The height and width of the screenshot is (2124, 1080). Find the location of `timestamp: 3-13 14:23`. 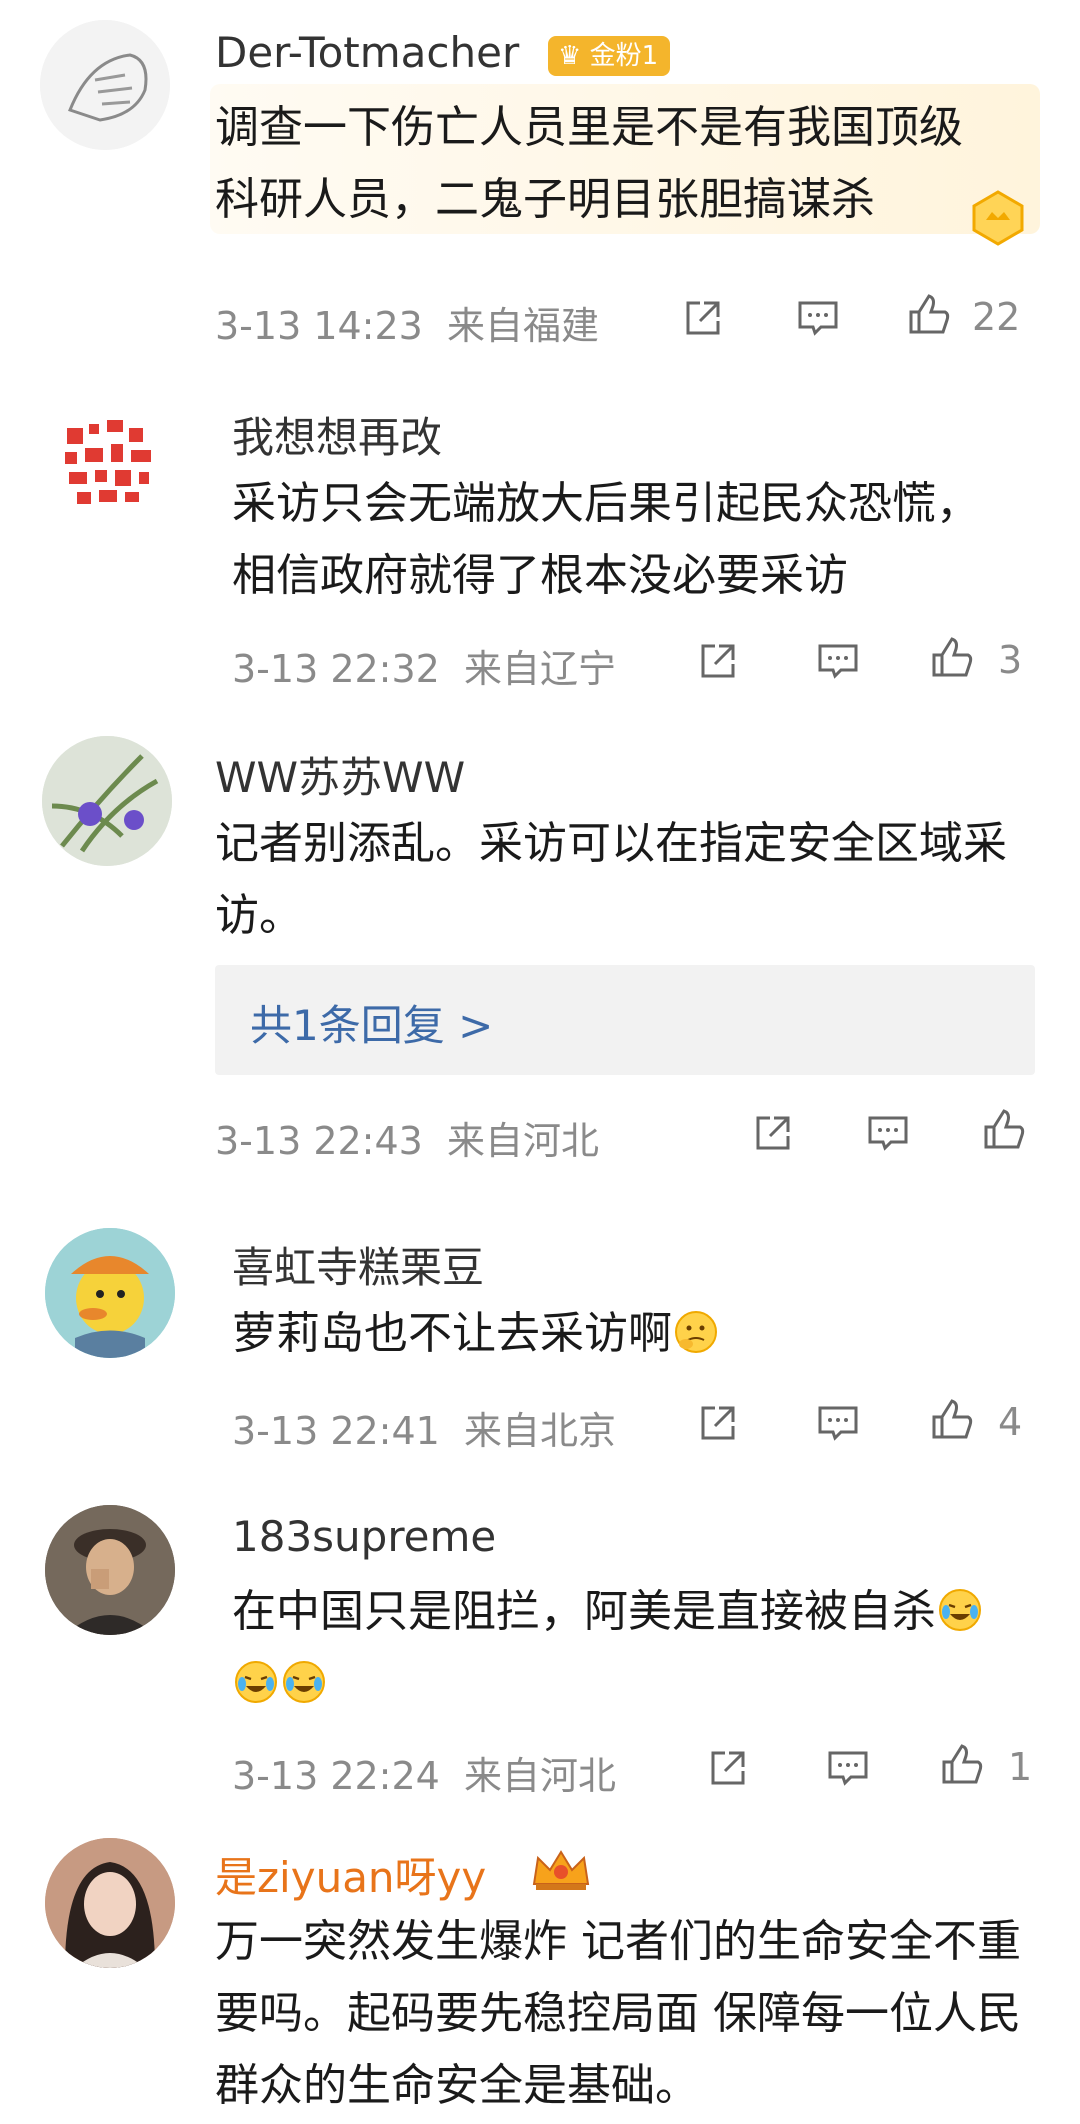

timestamp: 3-13 14:23 is located at coordinates (319, 326).